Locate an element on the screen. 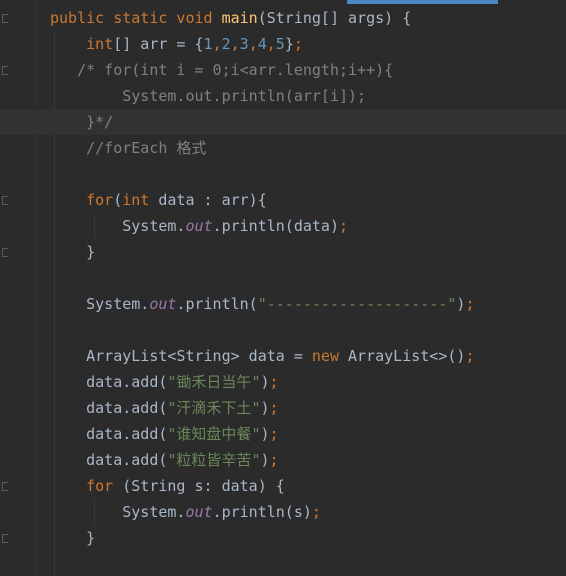  code-line: data.add("锄禾日当午"); is located at coordinates (308, 382).